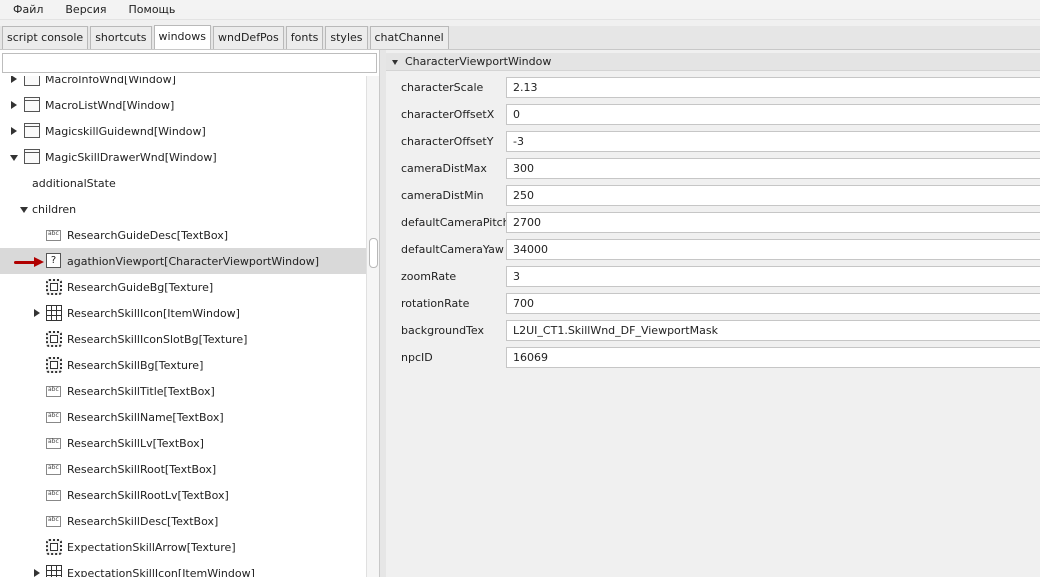 The image size is (1040, 577). I want to click on tree-row: ResearchGuideBg[Texture], so click(183, 287).